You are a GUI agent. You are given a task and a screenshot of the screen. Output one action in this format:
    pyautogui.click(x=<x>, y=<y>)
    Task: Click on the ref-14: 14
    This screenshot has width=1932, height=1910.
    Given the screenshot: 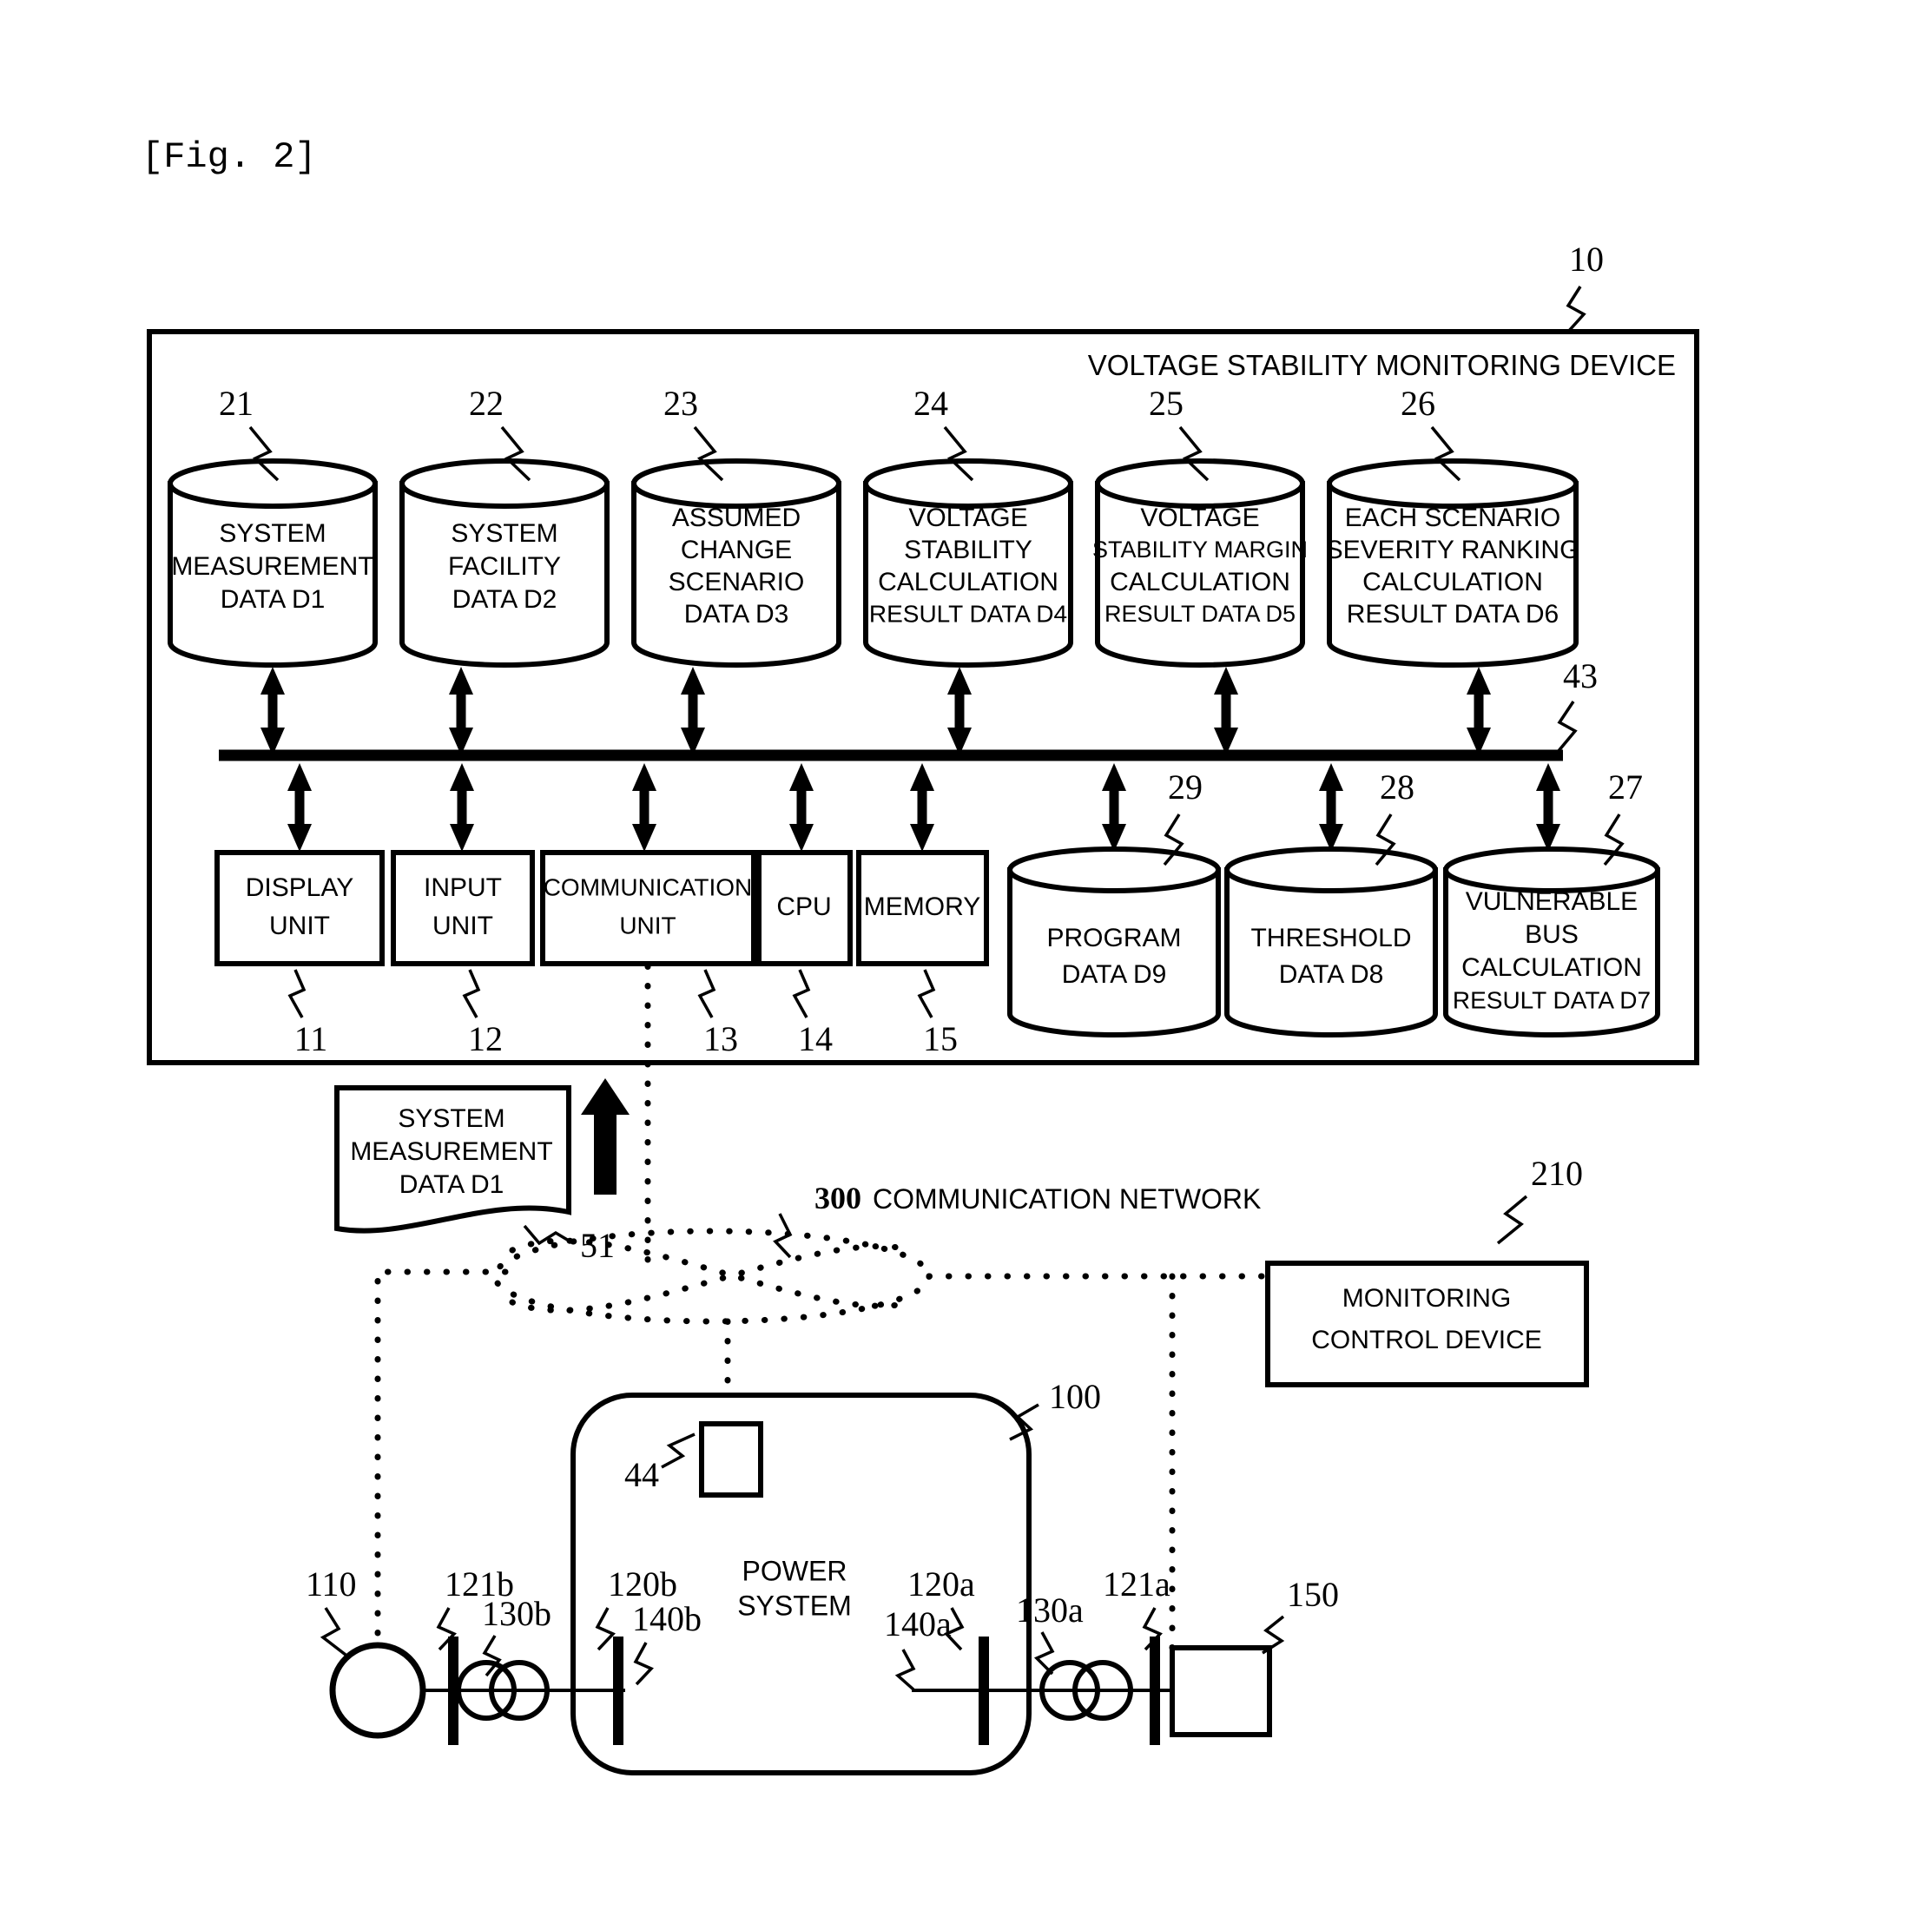 What is the action you would take?
    pyautogui.click(x=815, y=1038)
    